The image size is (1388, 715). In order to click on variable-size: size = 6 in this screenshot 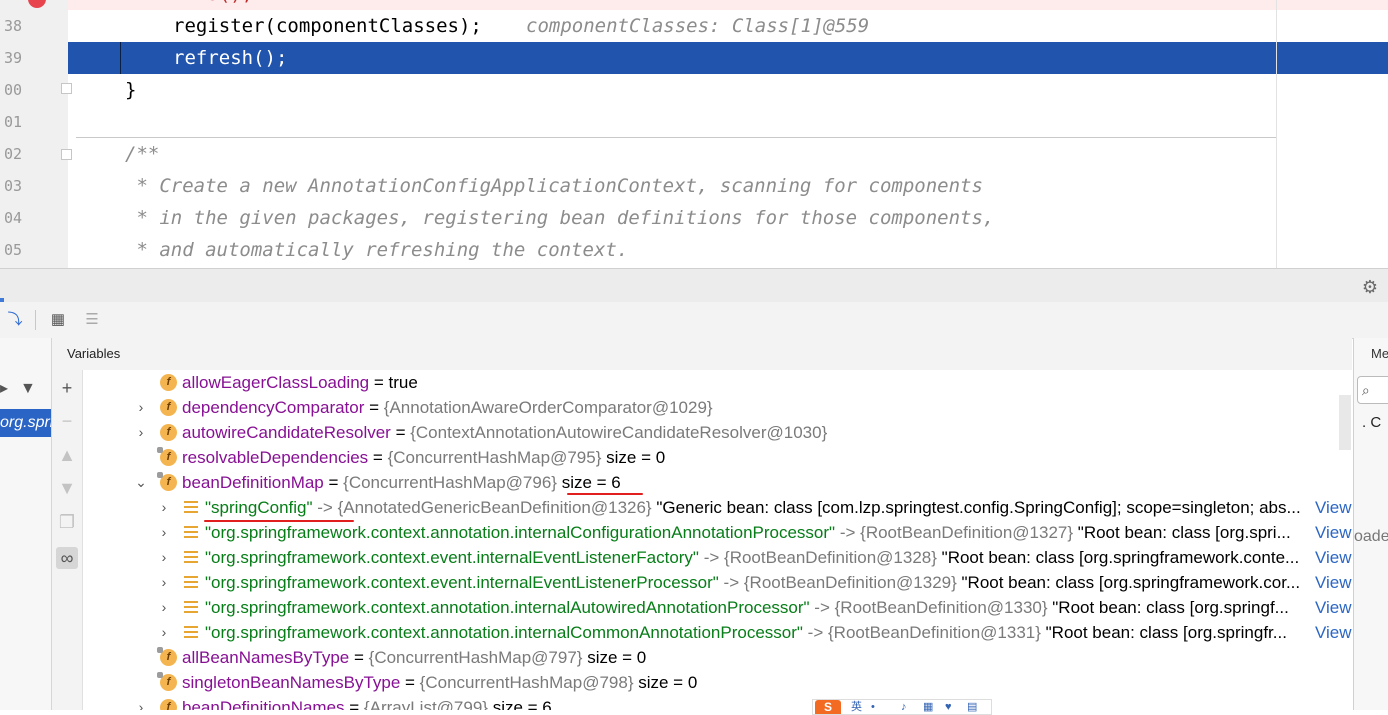, I will do `click(519, 704)`.